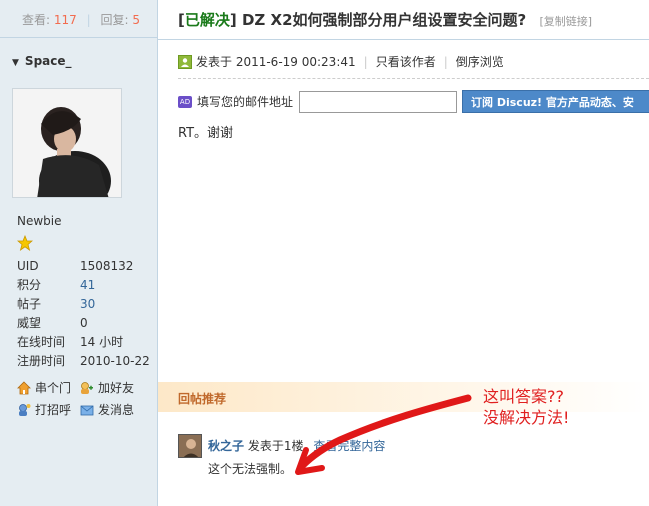 The image size is (649, 506). Describe the element at coordinates (349, 446) in the screenshot. I see `view-full-link: 查看完整内容` at that location.